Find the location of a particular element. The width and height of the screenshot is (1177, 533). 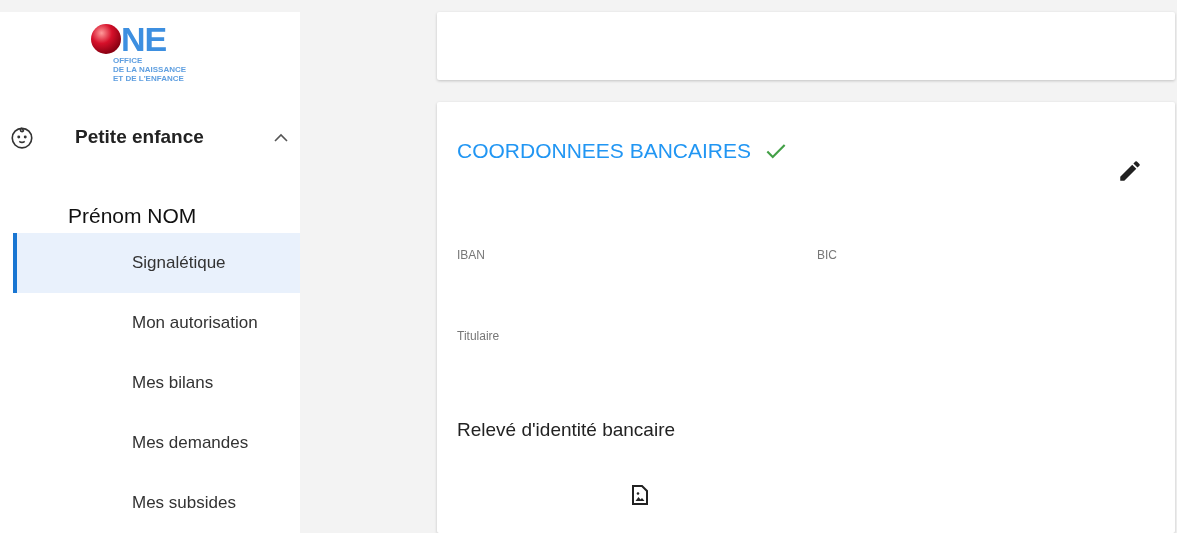

sidebar-item: Mes bilans is located at coordinates (156, 383).